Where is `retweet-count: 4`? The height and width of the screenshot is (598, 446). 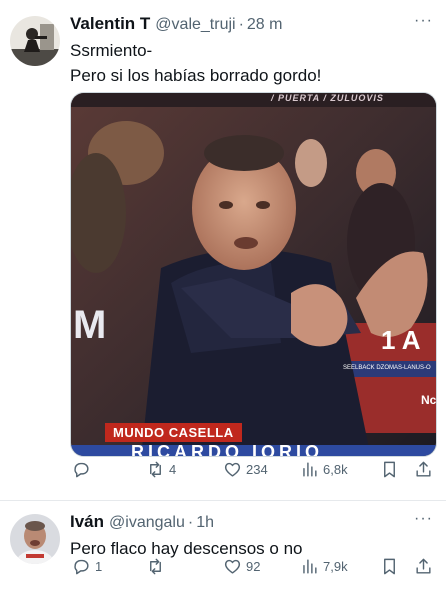
retweet-count: 4 is located at coordinates (173, 469).